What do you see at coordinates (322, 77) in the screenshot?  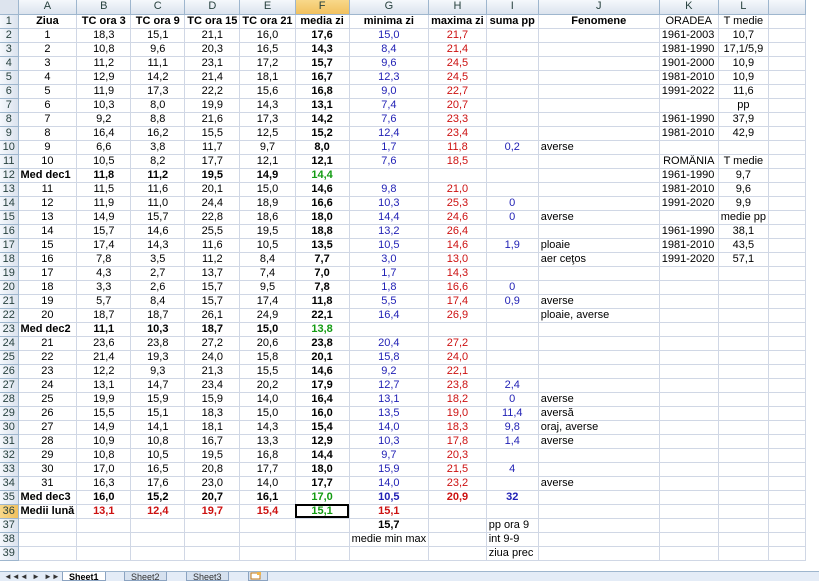 I see `cell: 16,7` at bounding box center [322, 77].